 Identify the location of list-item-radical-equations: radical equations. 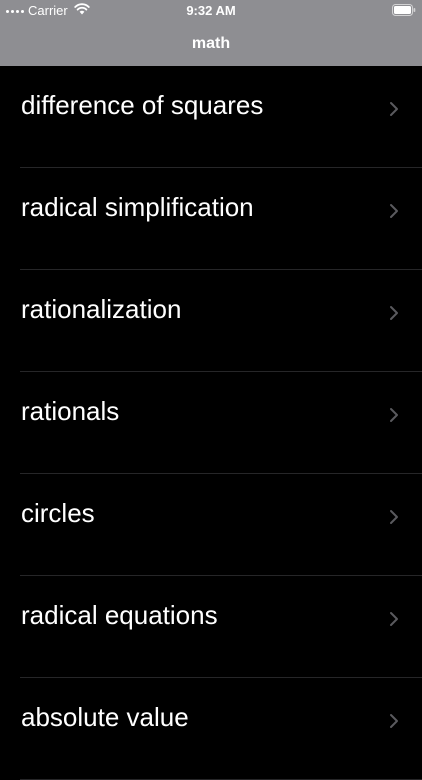
(211, 627).